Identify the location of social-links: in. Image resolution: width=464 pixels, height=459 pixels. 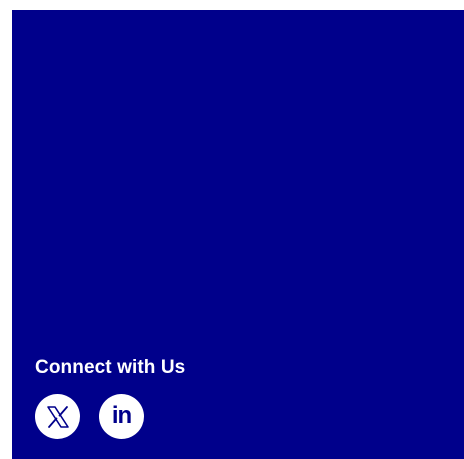
(89, 416).